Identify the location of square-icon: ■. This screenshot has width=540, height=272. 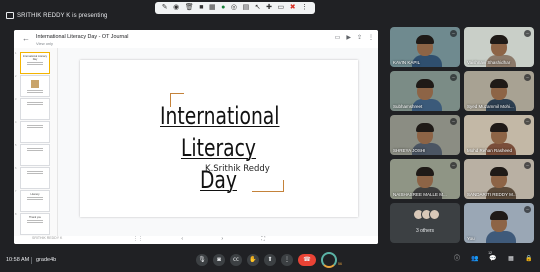
(201, 8).